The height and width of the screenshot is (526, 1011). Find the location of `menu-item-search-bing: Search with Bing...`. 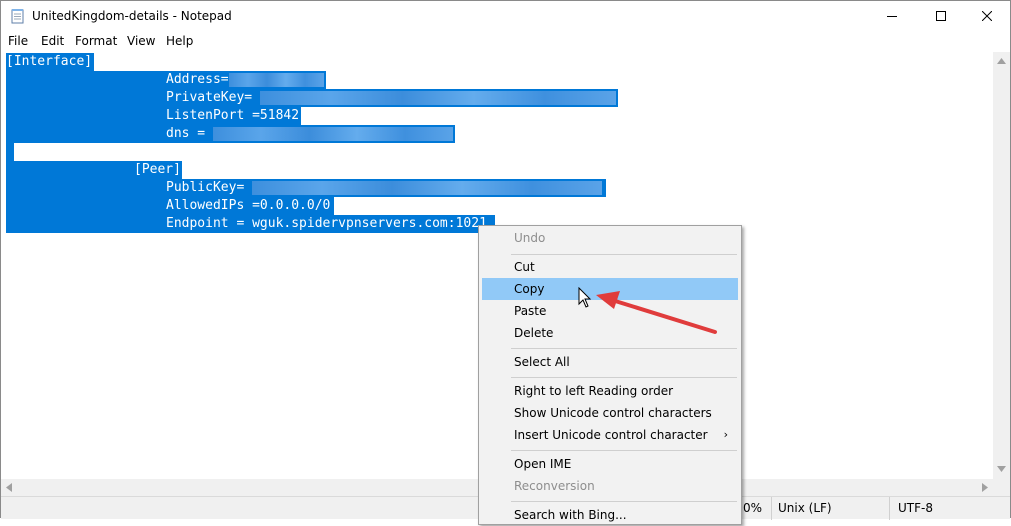

menu-item-search-bing: Search with Bing... is located at coordinates (610, 515).